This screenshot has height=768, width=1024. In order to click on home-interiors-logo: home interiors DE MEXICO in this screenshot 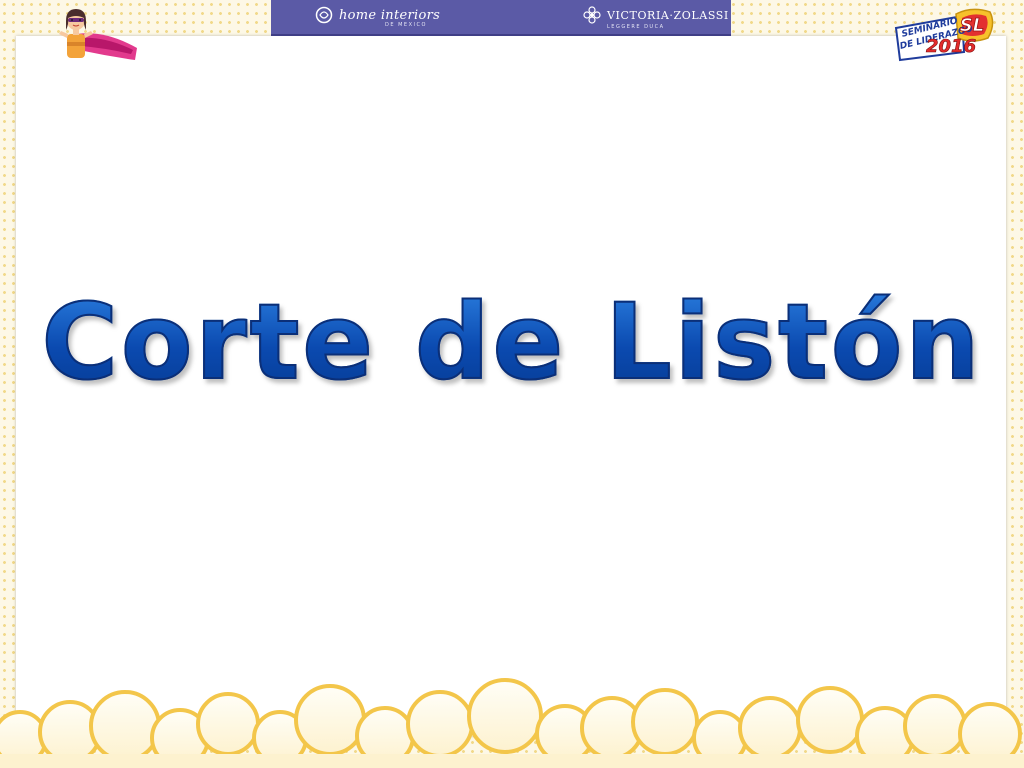, I will do `click(378, 17)`.